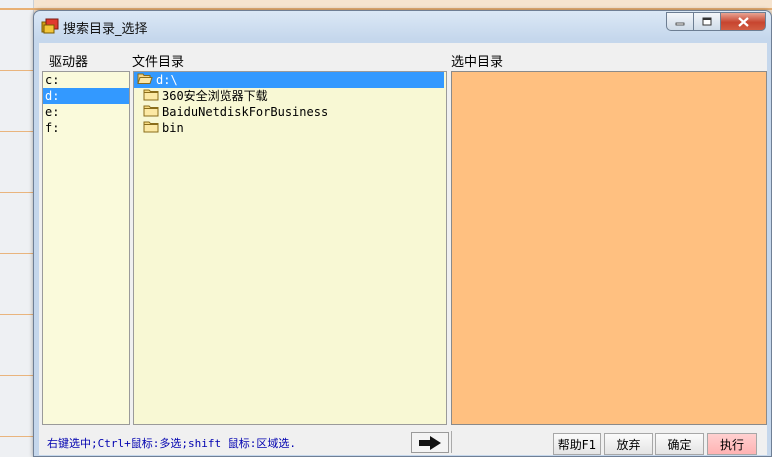 Image resolution: width=772 pixels, height=457 pixels. What do you see at coordinates (86, 248) in the screenshot?
I see `drive-list: c: d: e: f:` at bounding box center [86, 248].